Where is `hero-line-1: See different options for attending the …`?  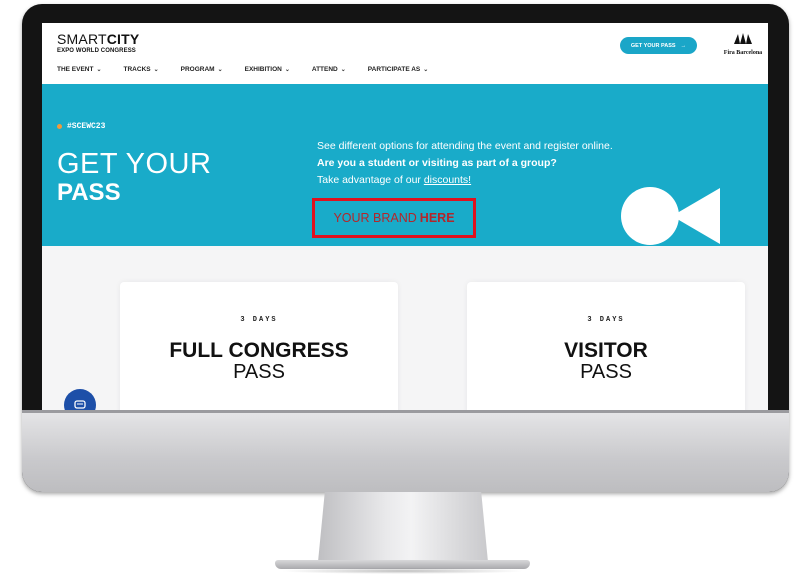 hero-line-1: See different options for attending the … is located at coordinates (465, 146).